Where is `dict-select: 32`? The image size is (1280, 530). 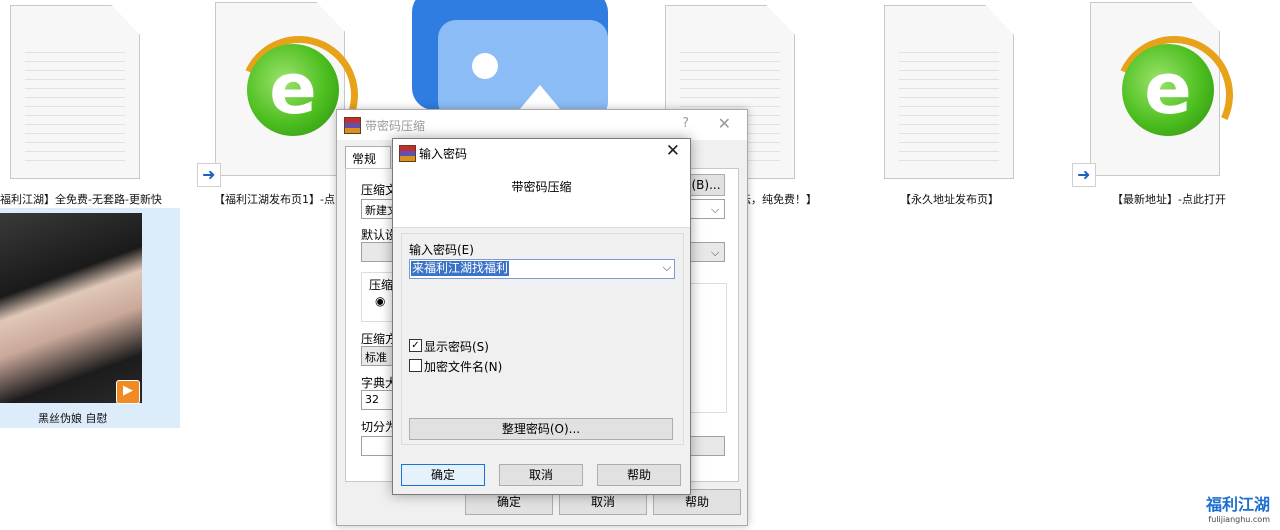
dict-select: 32 is located at coordinates (377, 400).